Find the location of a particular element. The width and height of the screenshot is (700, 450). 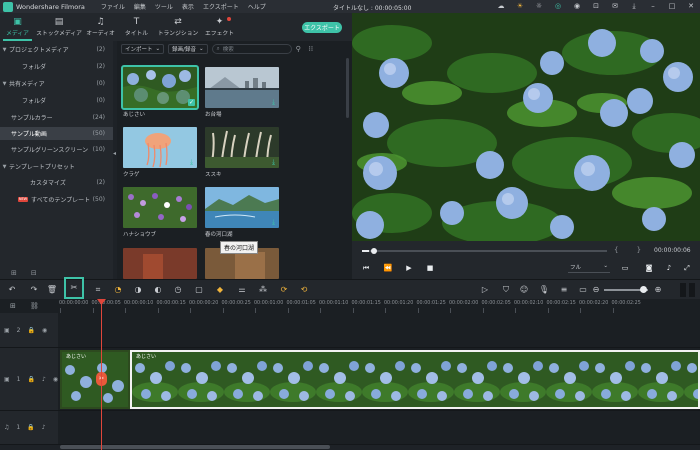

speed-icon: ◔ is located at coordinates (118, 290).